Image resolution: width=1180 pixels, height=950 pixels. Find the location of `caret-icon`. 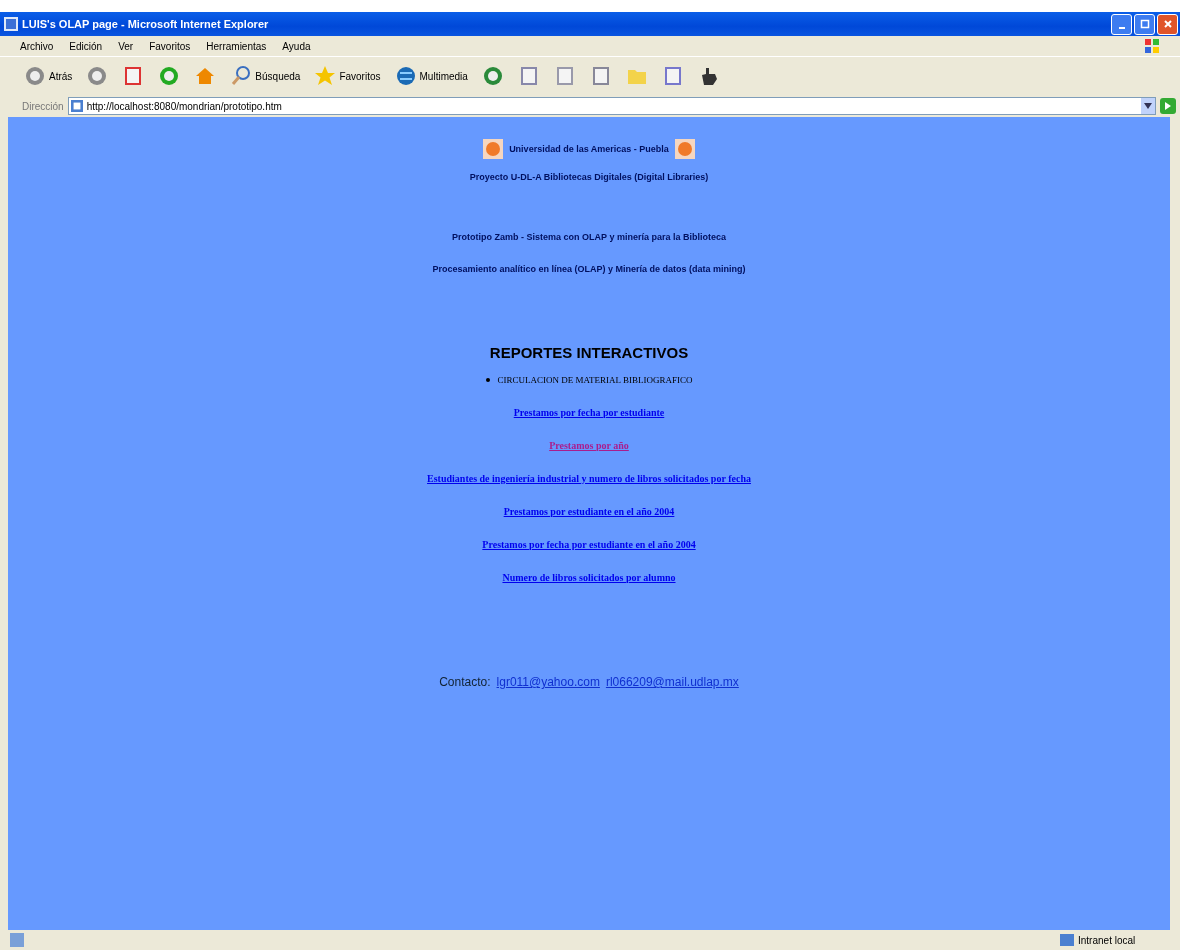

caret-icon is located at coordinates (1148, 106).